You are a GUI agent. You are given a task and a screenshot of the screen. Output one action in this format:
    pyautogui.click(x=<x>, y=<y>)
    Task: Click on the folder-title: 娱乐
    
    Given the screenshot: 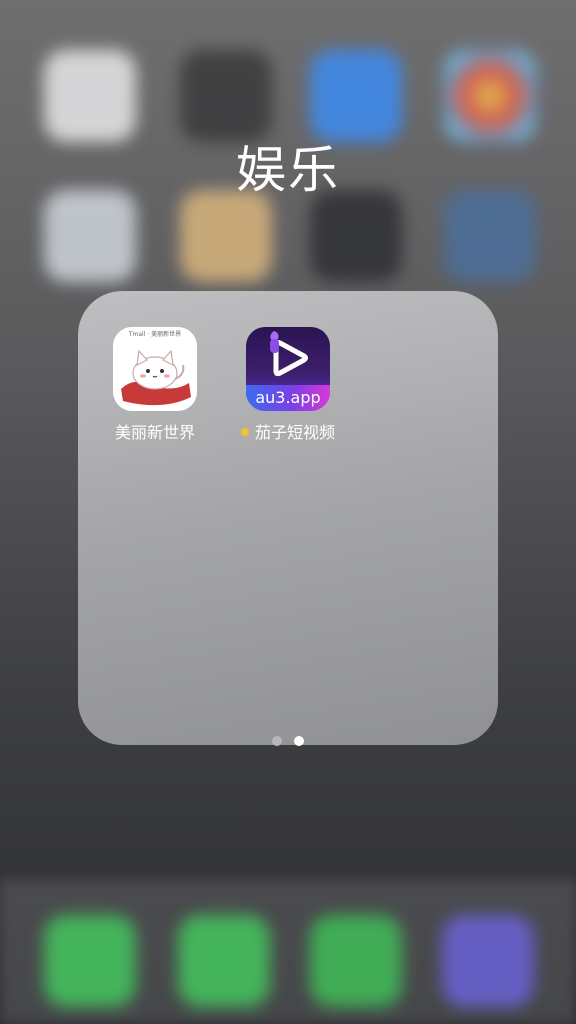 What is the action you would take?
    pyautogui.click(x=288, y=170)
    